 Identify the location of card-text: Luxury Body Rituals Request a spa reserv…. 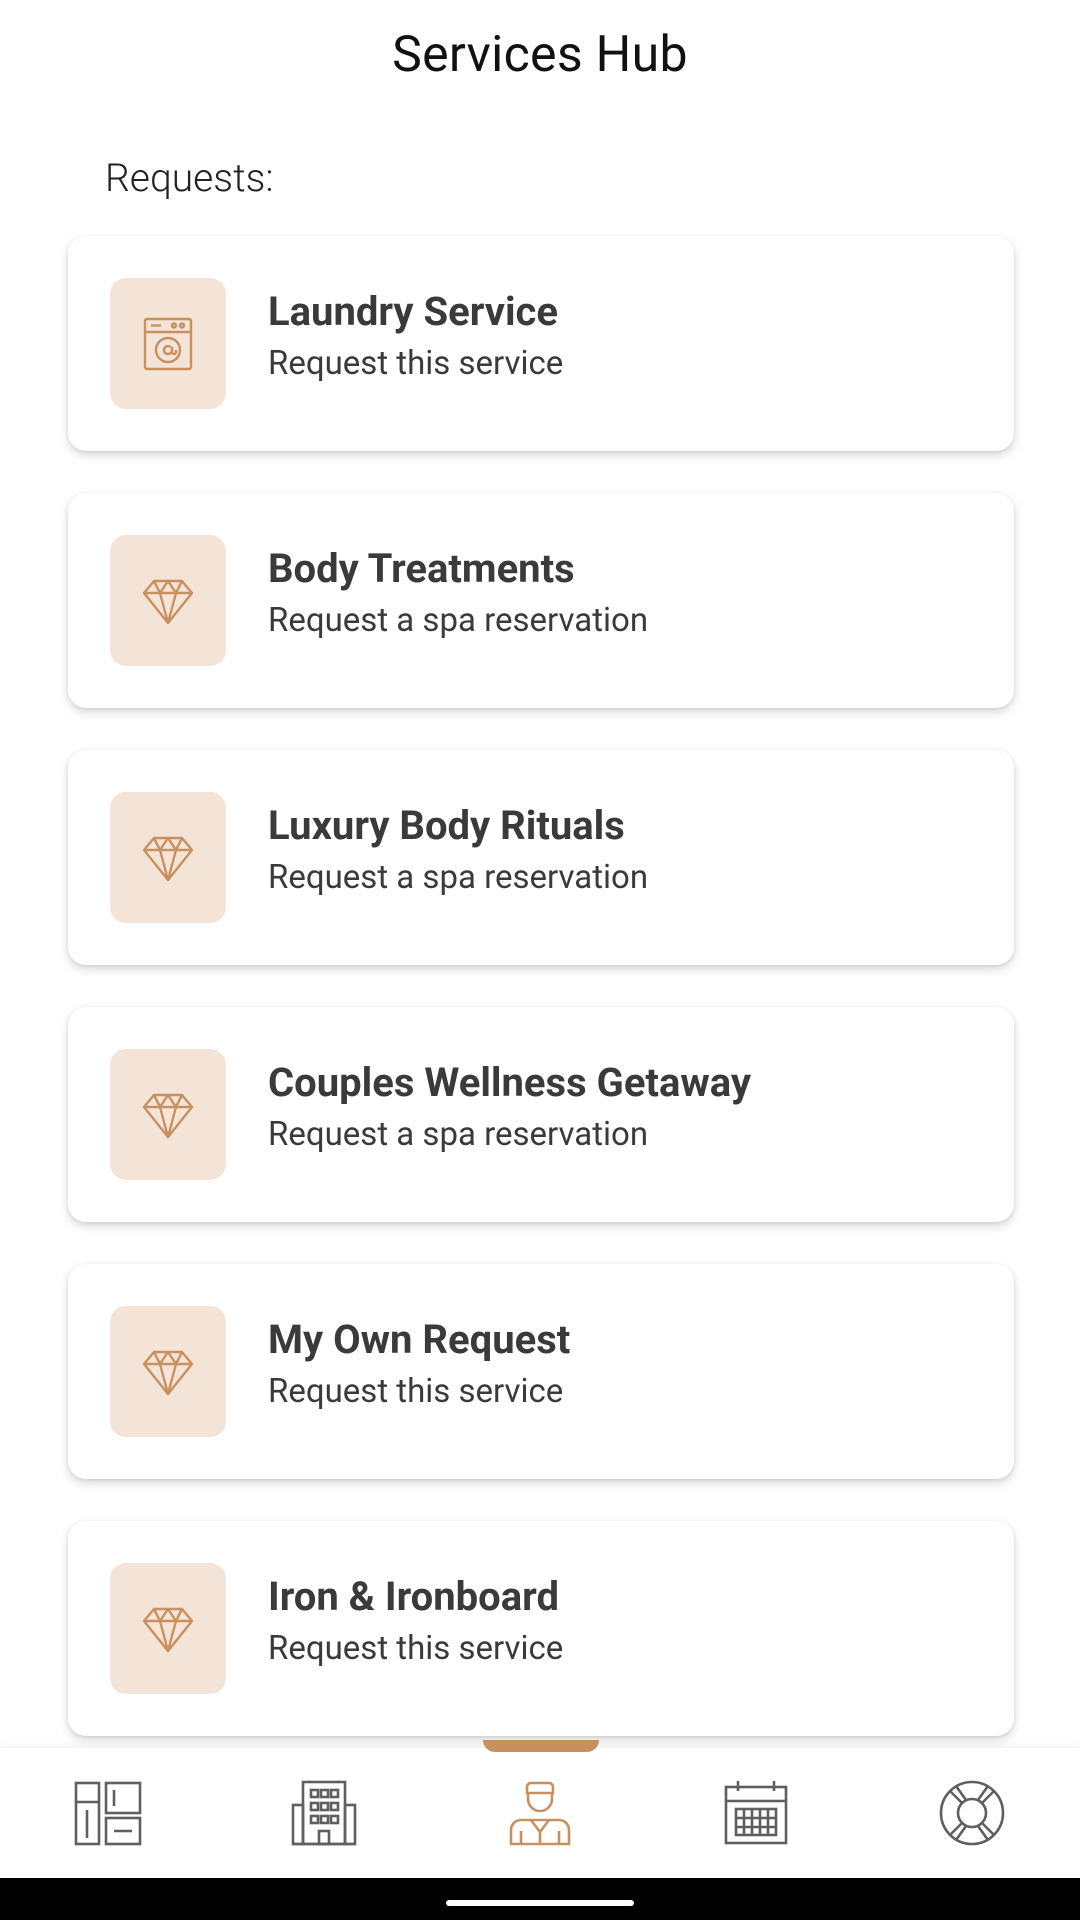
(458, 849).